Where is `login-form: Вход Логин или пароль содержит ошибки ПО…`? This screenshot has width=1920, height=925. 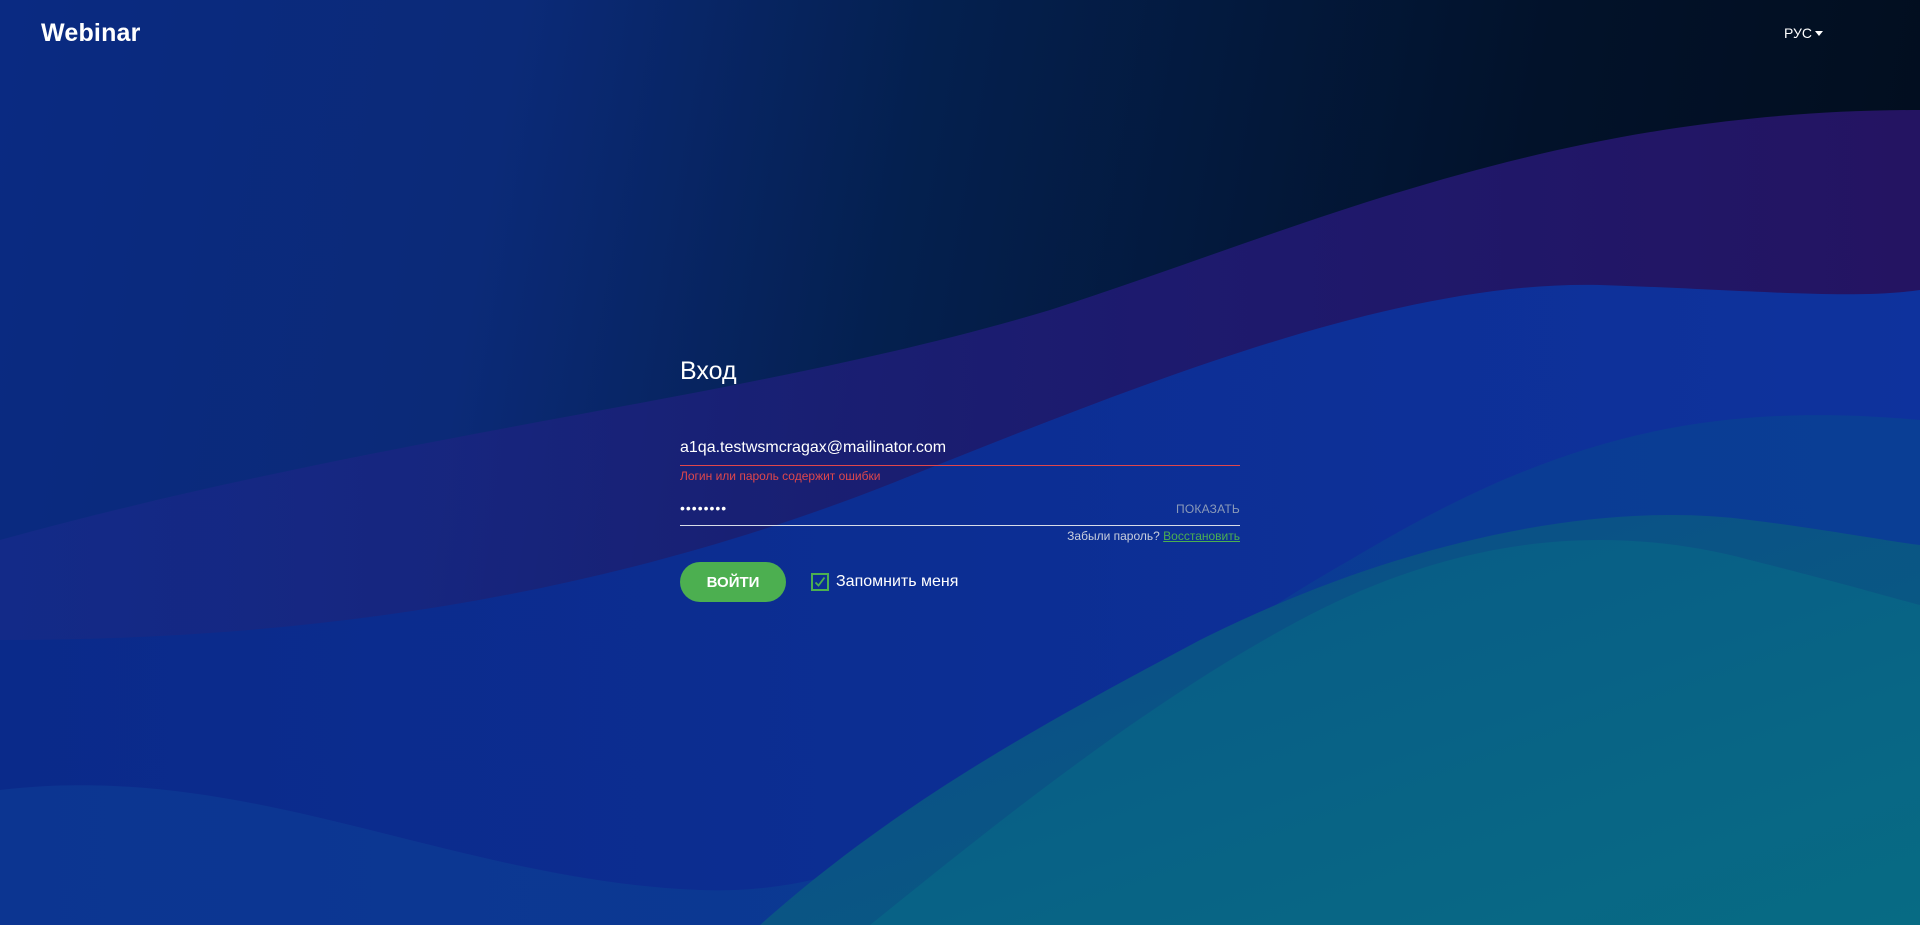 login-form: Вход Логин или пароль содержит ошибки ПО… is located at coordinates (960, 478).